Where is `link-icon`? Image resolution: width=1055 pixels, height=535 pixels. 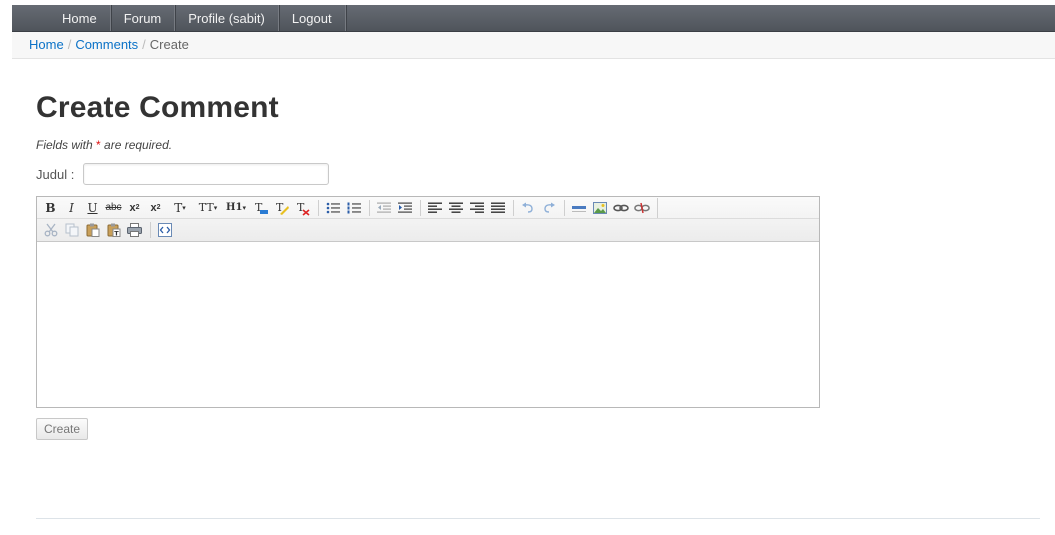
link-icon is located at coordinates (620, 208).